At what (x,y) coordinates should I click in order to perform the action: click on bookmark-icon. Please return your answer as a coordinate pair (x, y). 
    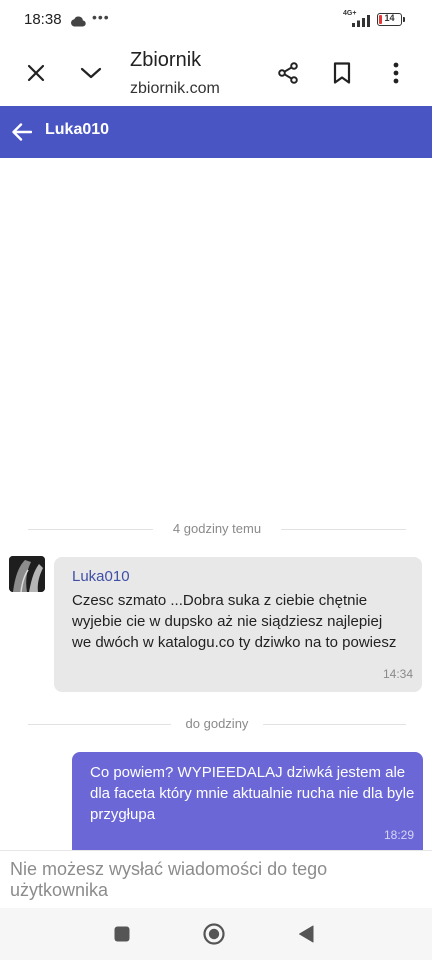
    Looking at the image, I should click on (342, 73).